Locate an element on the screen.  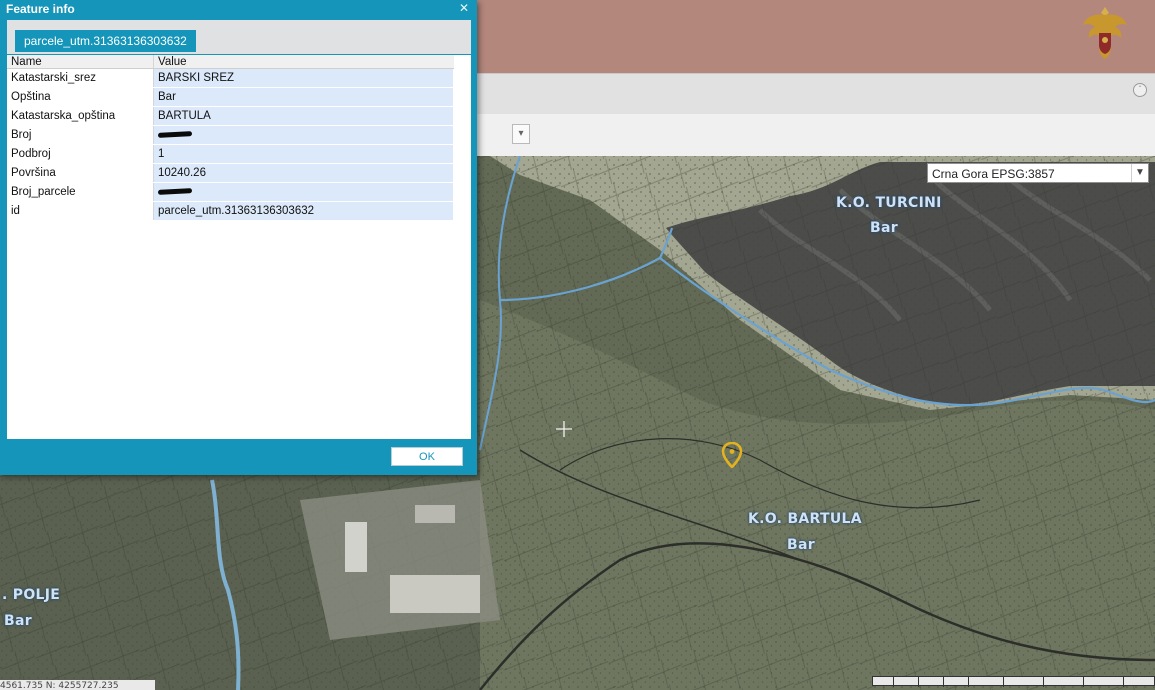
table-row: id parcele_utm.31363136303632 is located at coordinates (230, 211).